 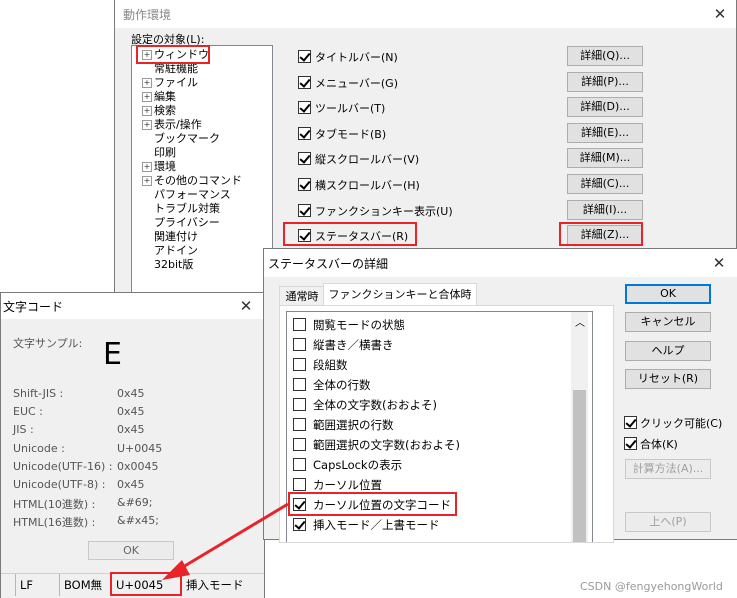 I want to click on tree-item: 印刷, so click(x=159, y=153).